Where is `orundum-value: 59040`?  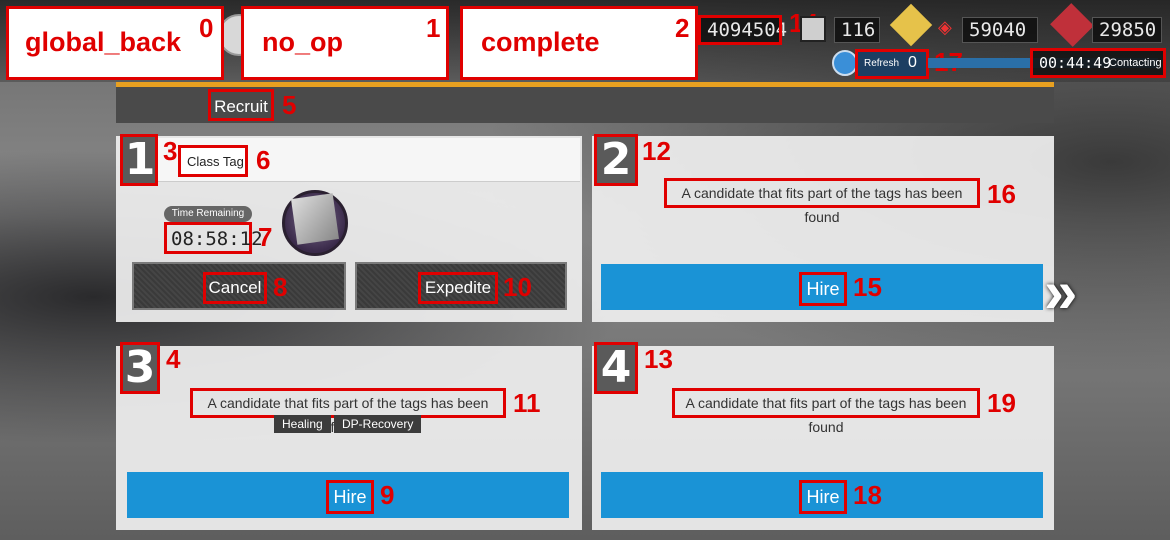
orundum-value: 59040 is located at coordinates (998, 30).